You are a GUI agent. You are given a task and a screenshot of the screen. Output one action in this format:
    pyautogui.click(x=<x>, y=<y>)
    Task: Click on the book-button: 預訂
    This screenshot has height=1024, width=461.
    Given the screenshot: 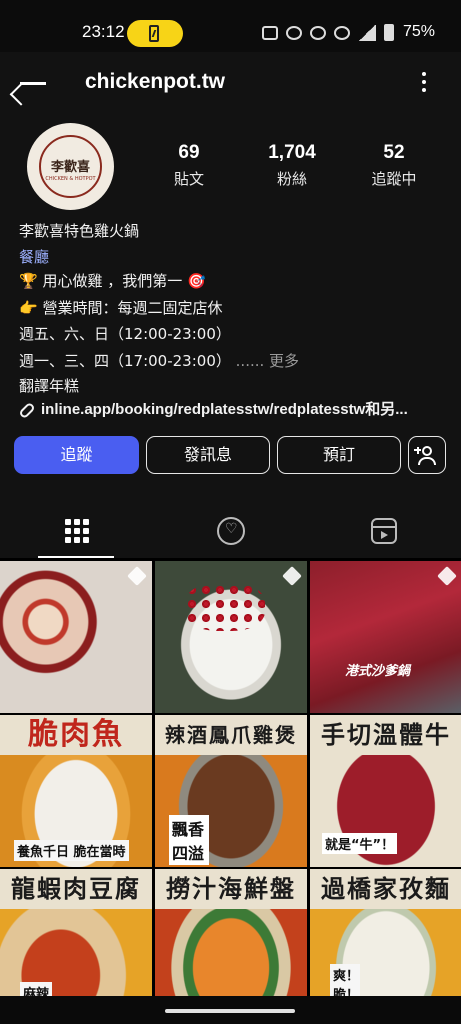 What is the action you would take?
    pyautogui.click(x=339, y=455)
    